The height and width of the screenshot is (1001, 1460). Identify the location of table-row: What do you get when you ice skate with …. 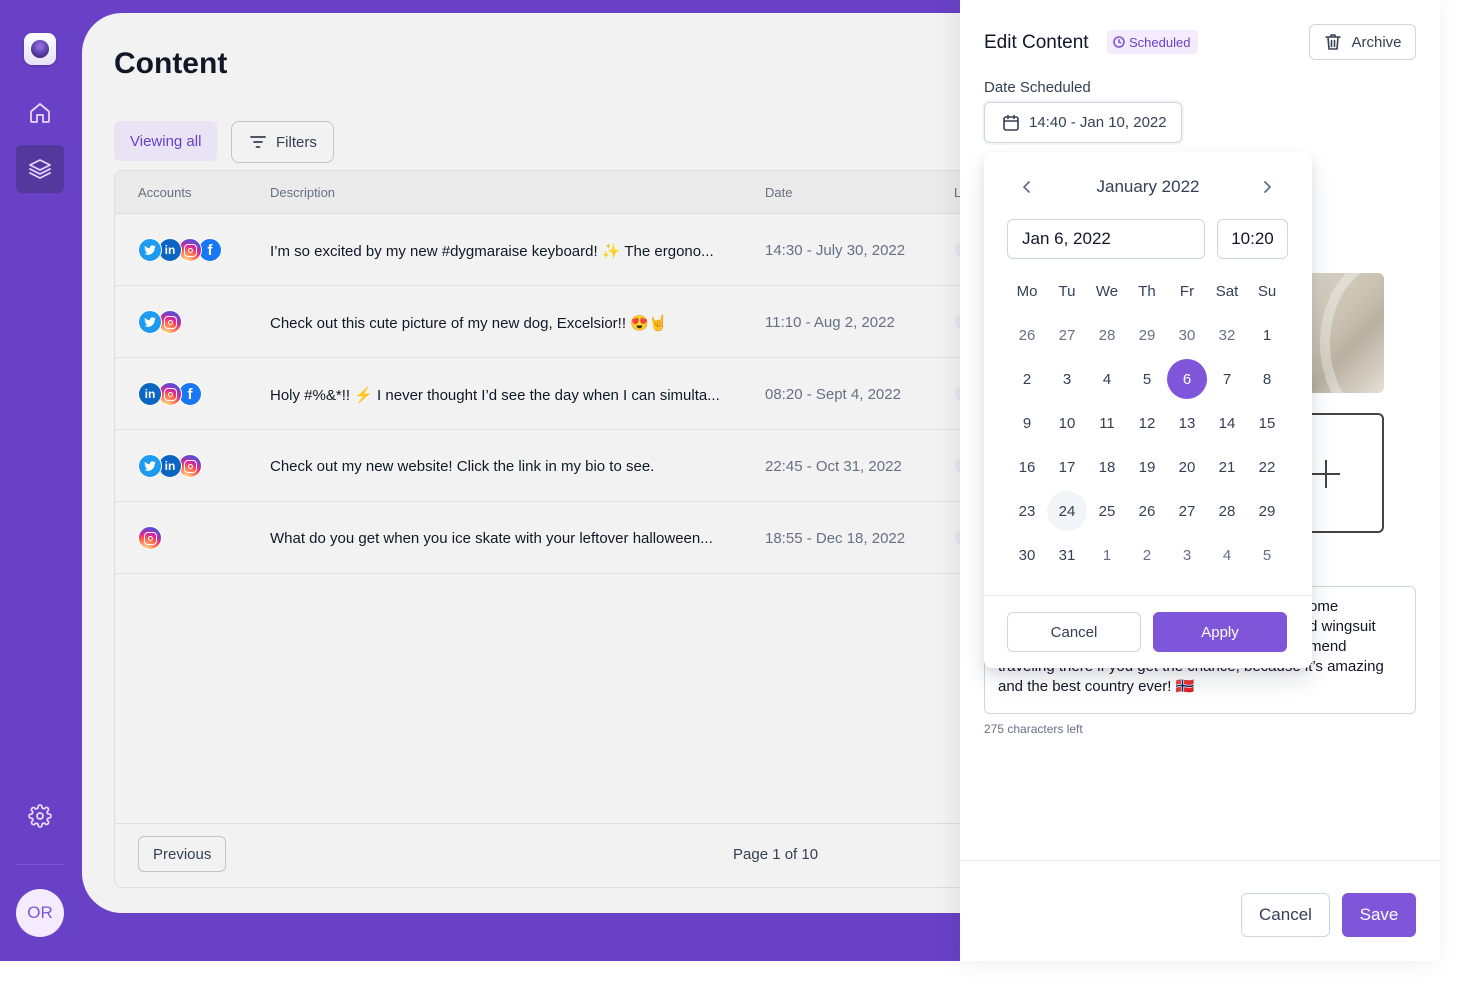
(598, 538).